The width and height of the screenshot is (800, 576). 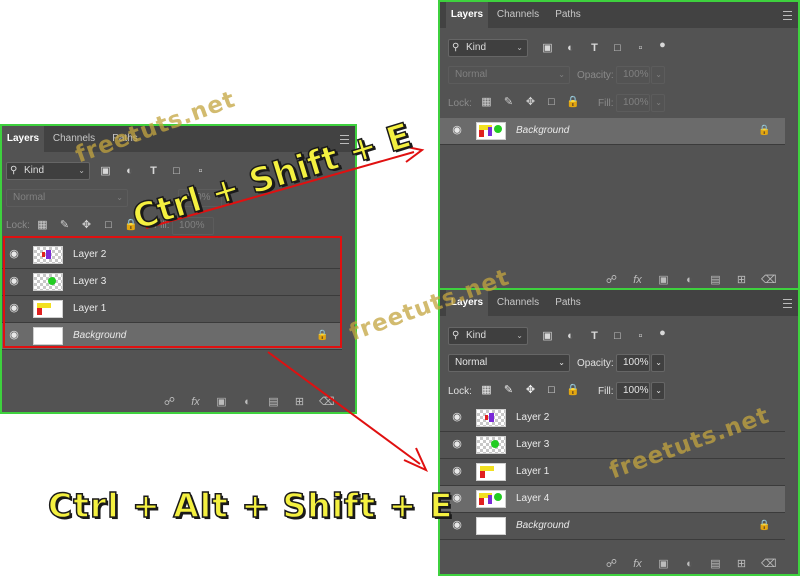 What do you see at coordinates (532, 445) in the screenshot?
I see `layer-name: Layer 3` at bounding box center [532, 445].